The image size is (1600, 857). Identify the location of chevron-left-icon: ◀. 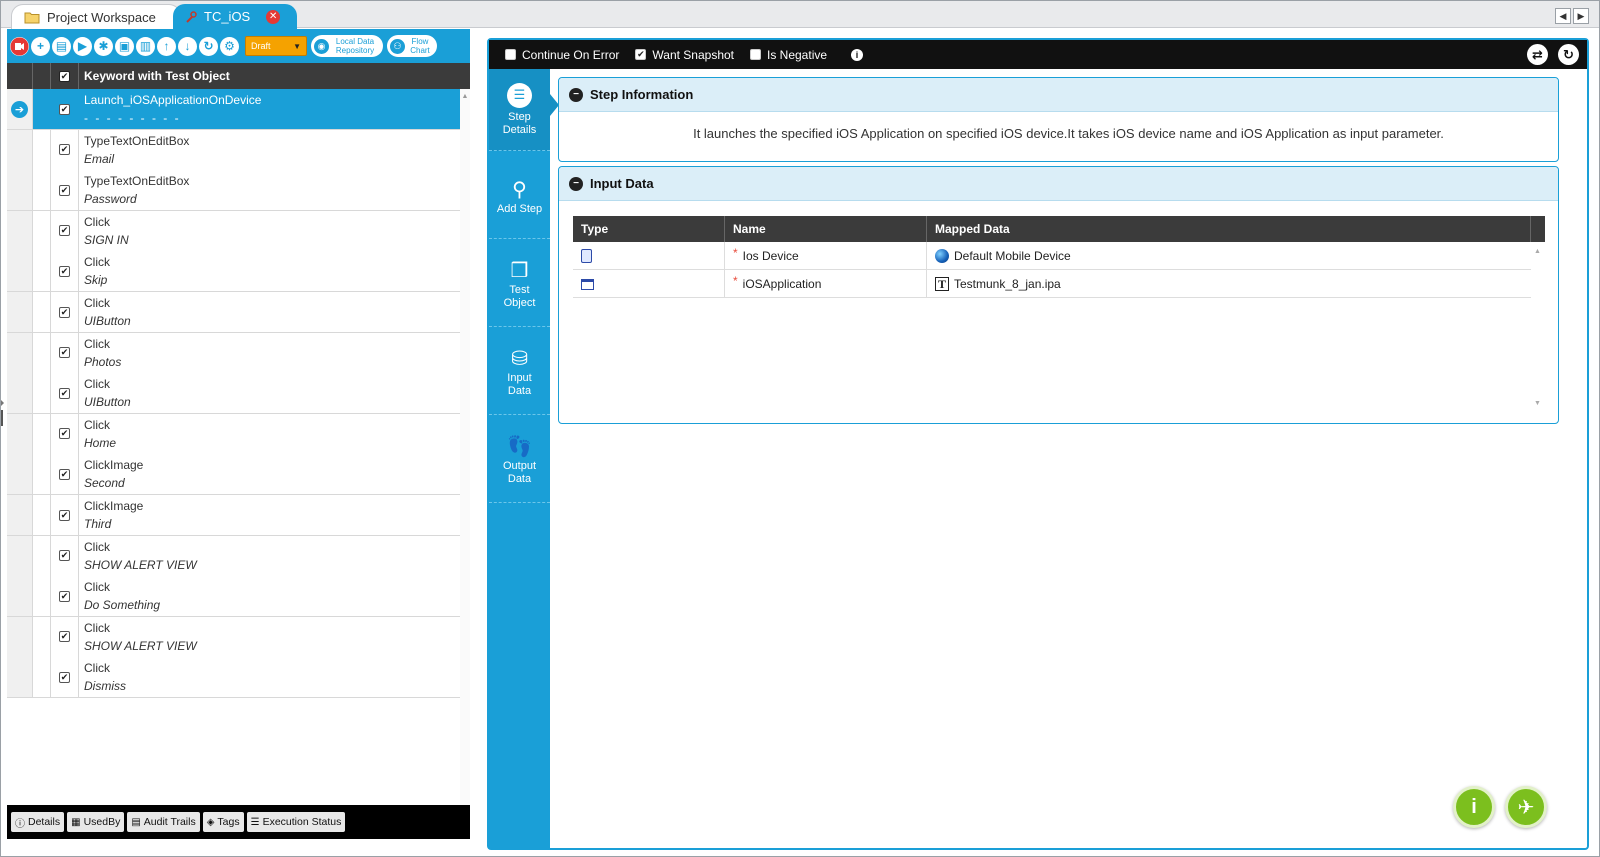
(1563, 16).